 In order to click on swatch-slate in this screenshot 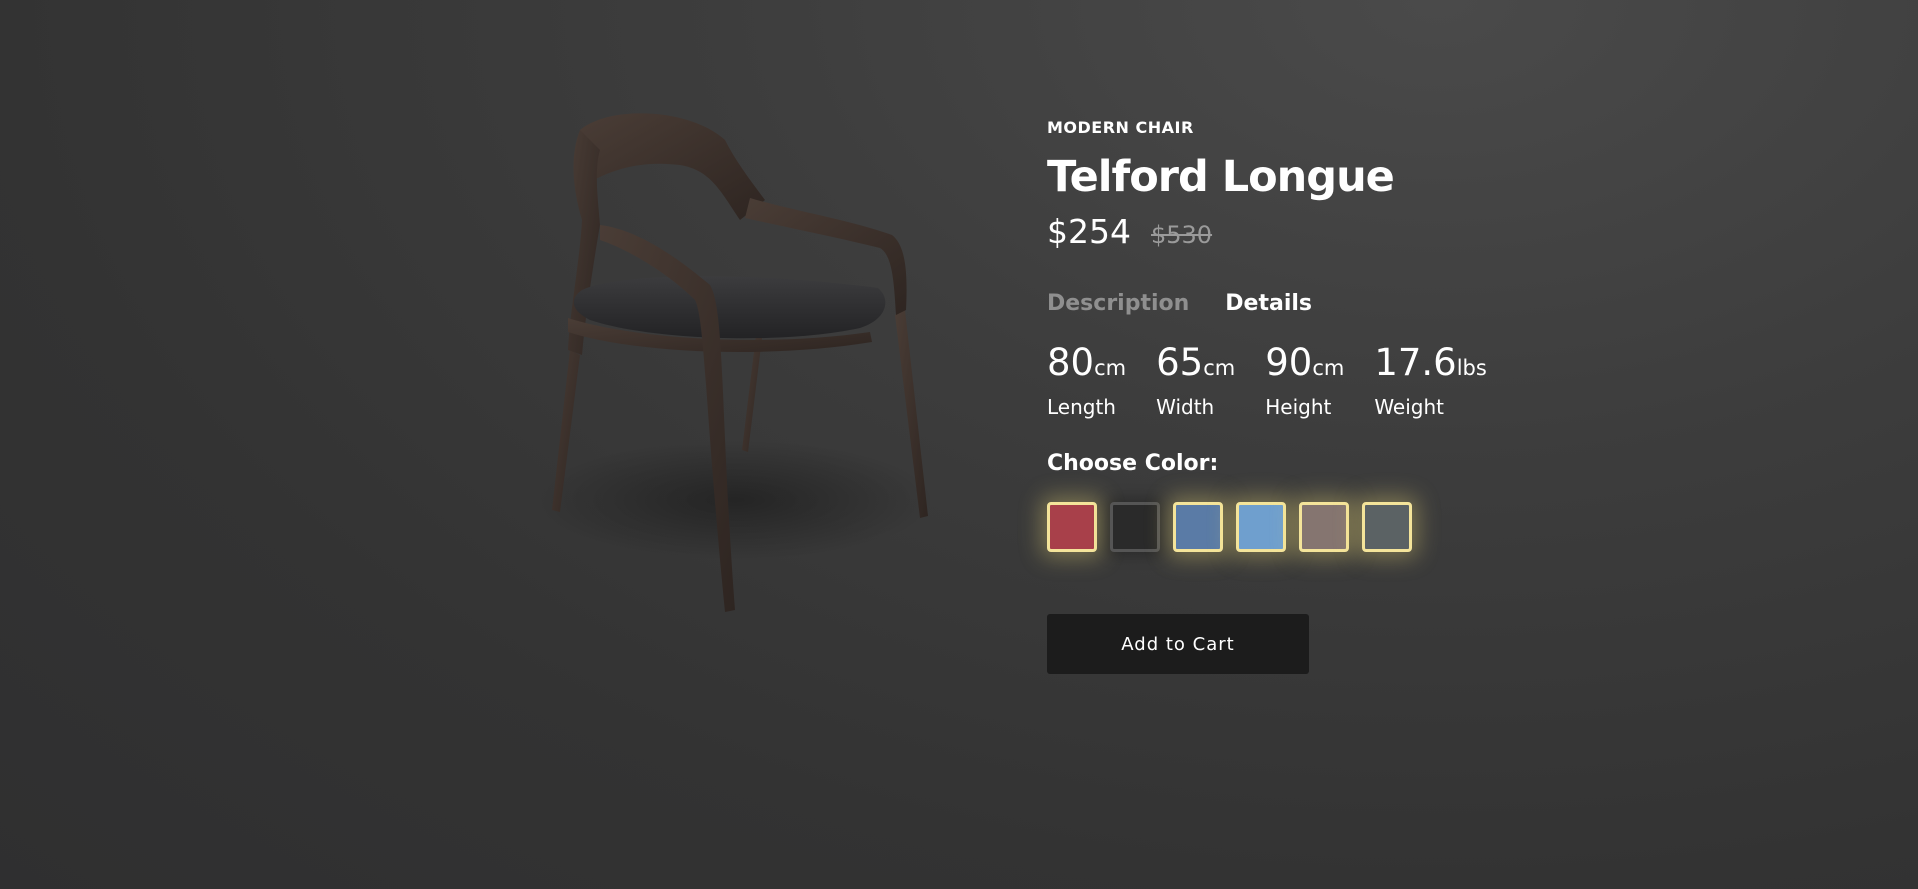, I will do `click(1387, 527)`.